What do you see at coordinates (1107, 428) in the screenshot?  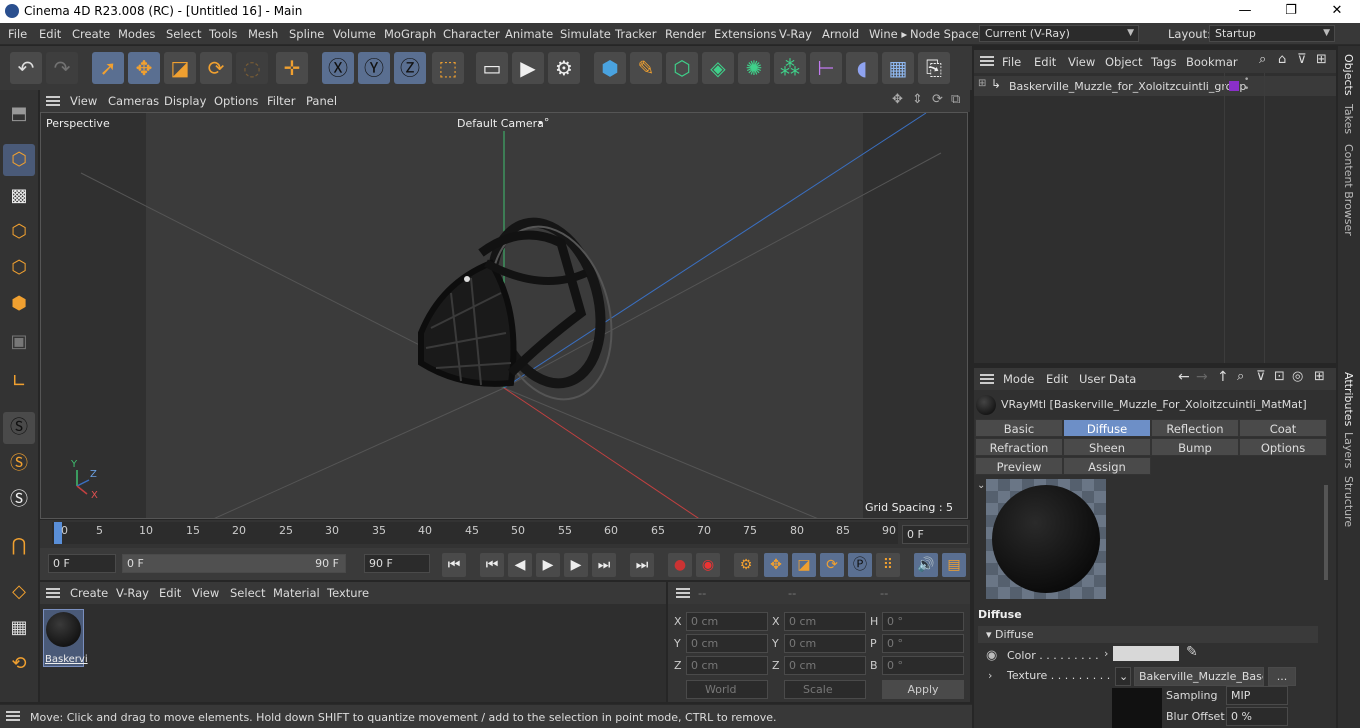 I see `tab-diffuse: Diffuse` at bounding box center [1107, 428].